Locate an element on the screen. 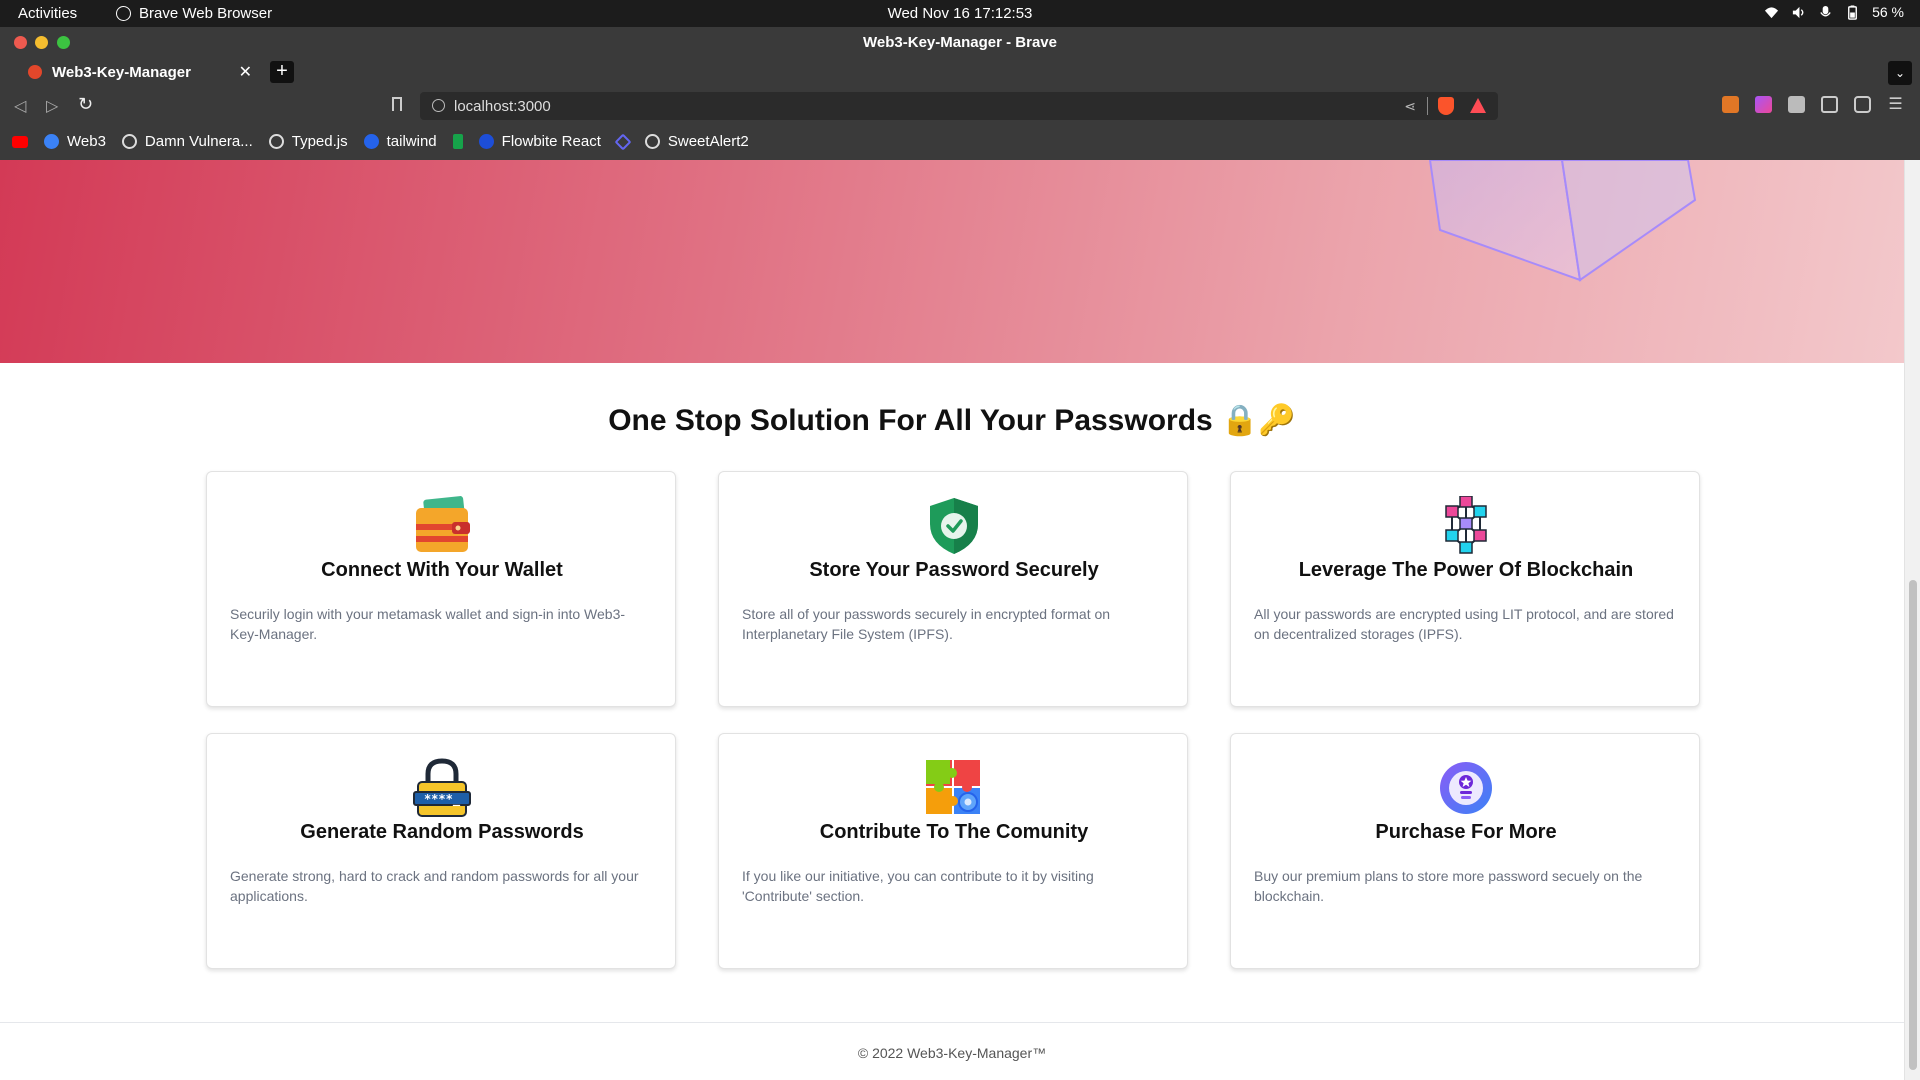 This screenshot has width=1920, height=1080. volume-icon is located at coordinates (1798, 12).